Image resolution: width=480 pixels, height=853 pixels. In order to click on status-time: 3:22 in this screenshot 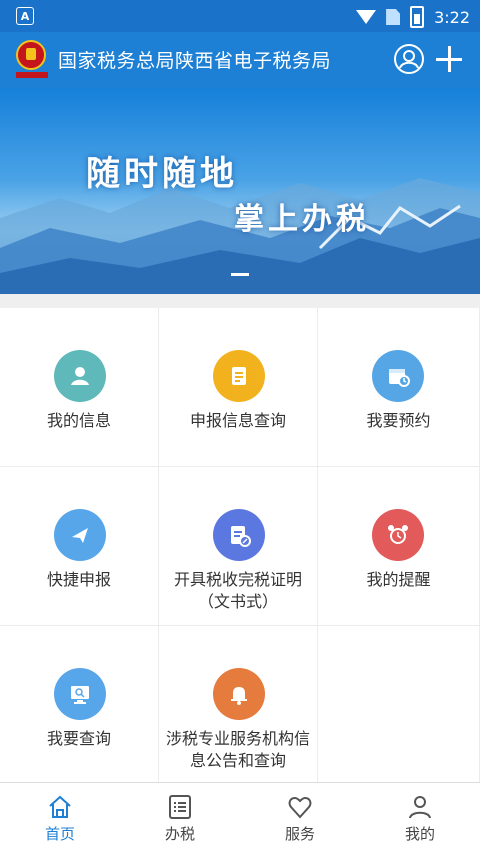, I will do `click(452, 17)`.